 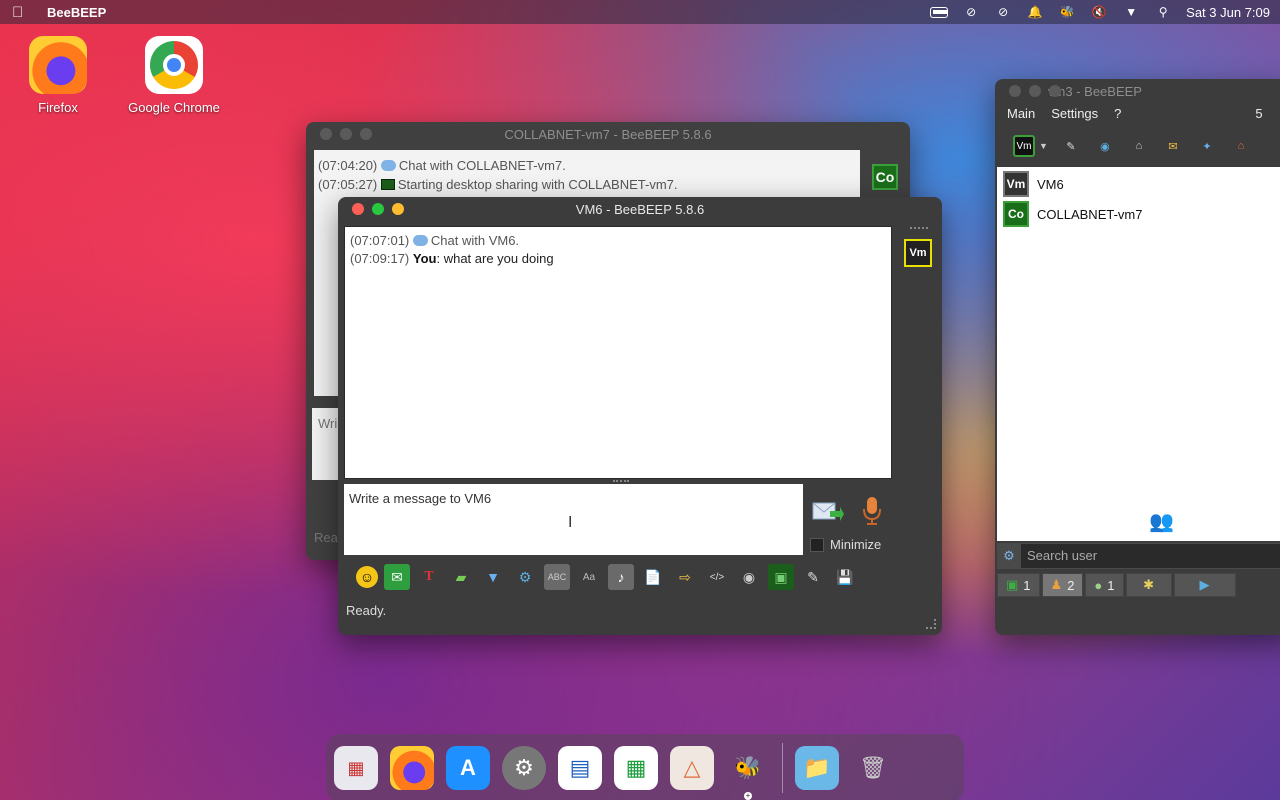 I want to click on profile-icon: Vm, so click(x=1024, y=146).